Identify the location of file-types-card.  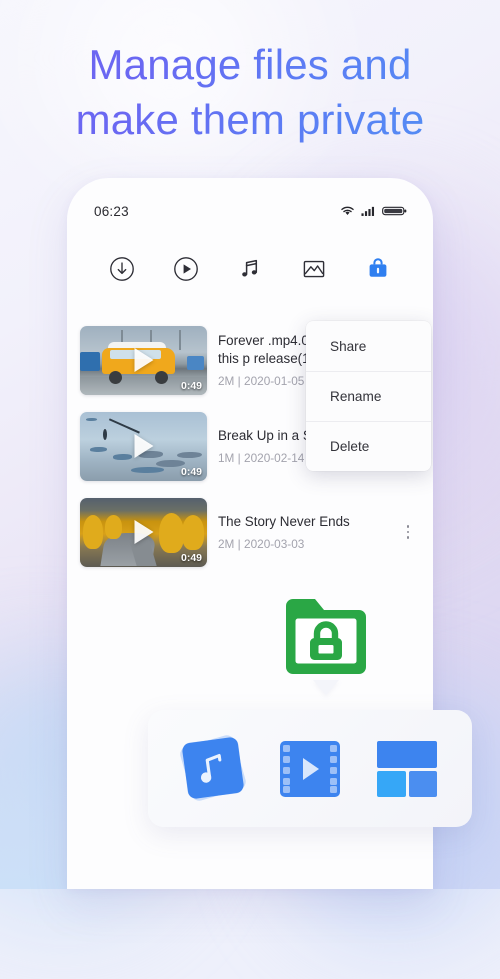
(310, 768).